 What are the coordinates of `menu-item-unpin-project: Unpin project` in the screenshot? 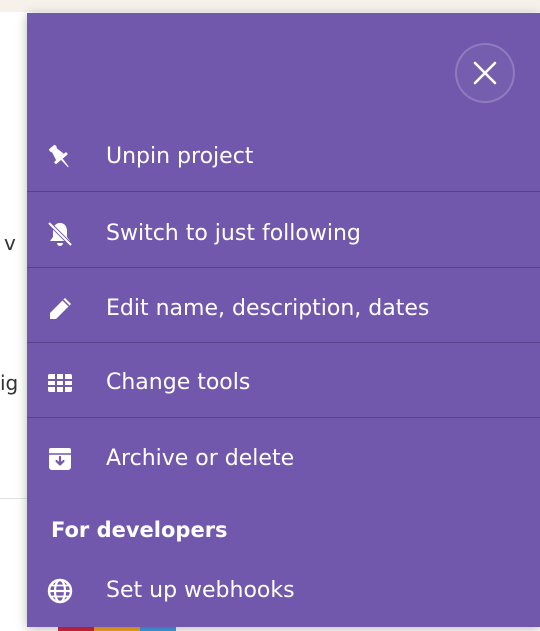 It's located at (283, 157).